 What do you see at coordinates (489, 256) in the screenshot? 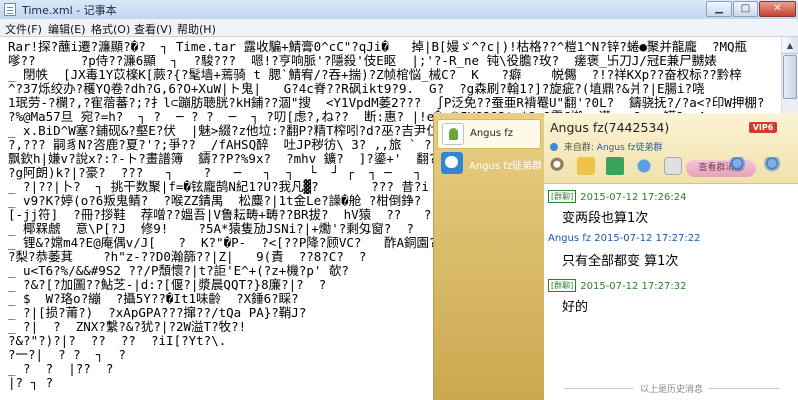
I see `conversation-list: Angus fz Angus fz徒弟群` at bounding box center [489, 256].